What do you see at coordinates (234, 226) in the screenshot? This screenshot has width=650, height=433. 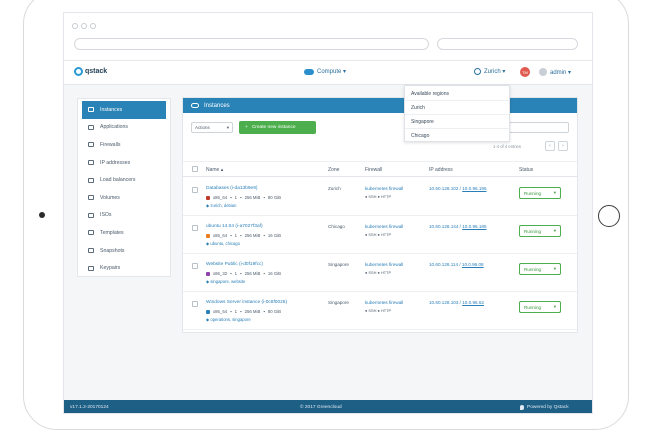 I see `instance-name-link: ubuntu 14.04 (i-a7027f3af)` at bounding box center [234, 226].